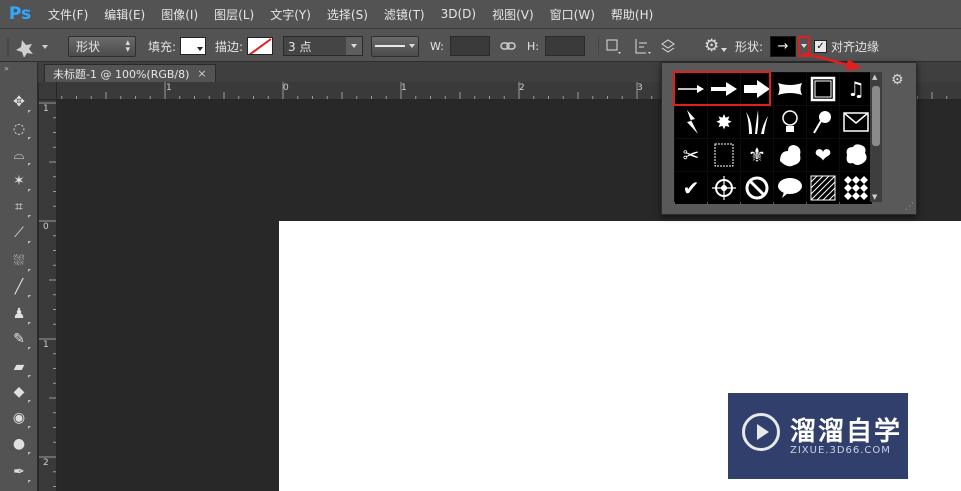 The image size is (961, 491). Describe the element at coordinates (19, 367) in the screenshot. I see `eraser-tool-icon: ▰` at that location.